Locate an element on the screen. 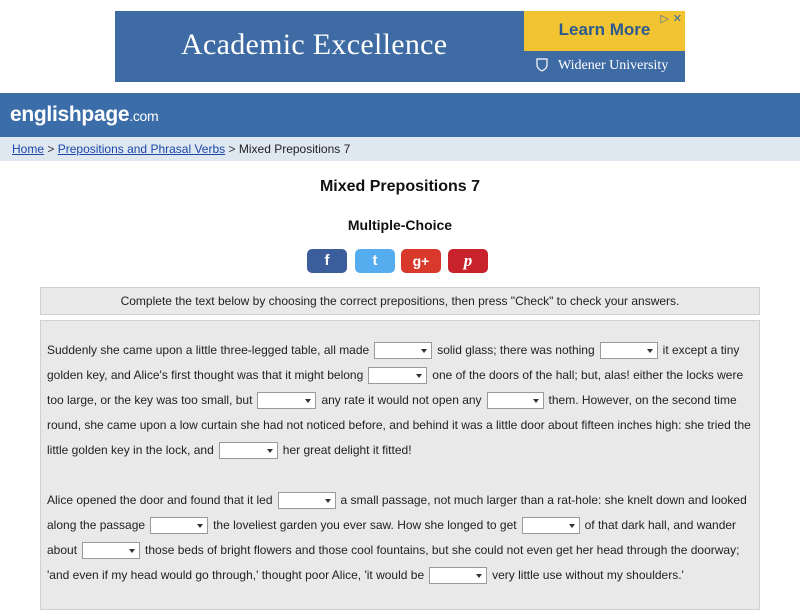 The height and width of the screenshot is (610, 800). logo-main: englishpage is located at coordinates (70, 114).